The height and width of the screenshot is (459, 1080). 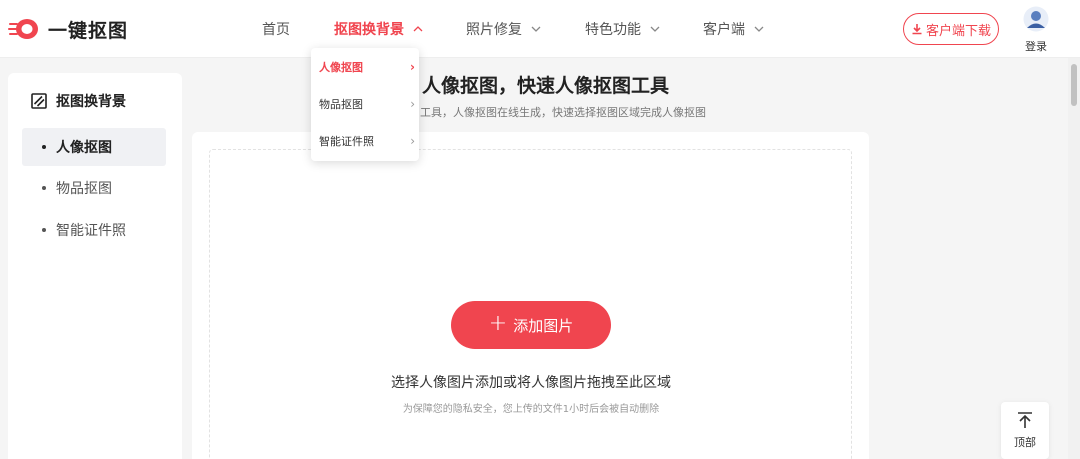 I want to click on nav-item-label: 客户端, so click(x=724, y=30).